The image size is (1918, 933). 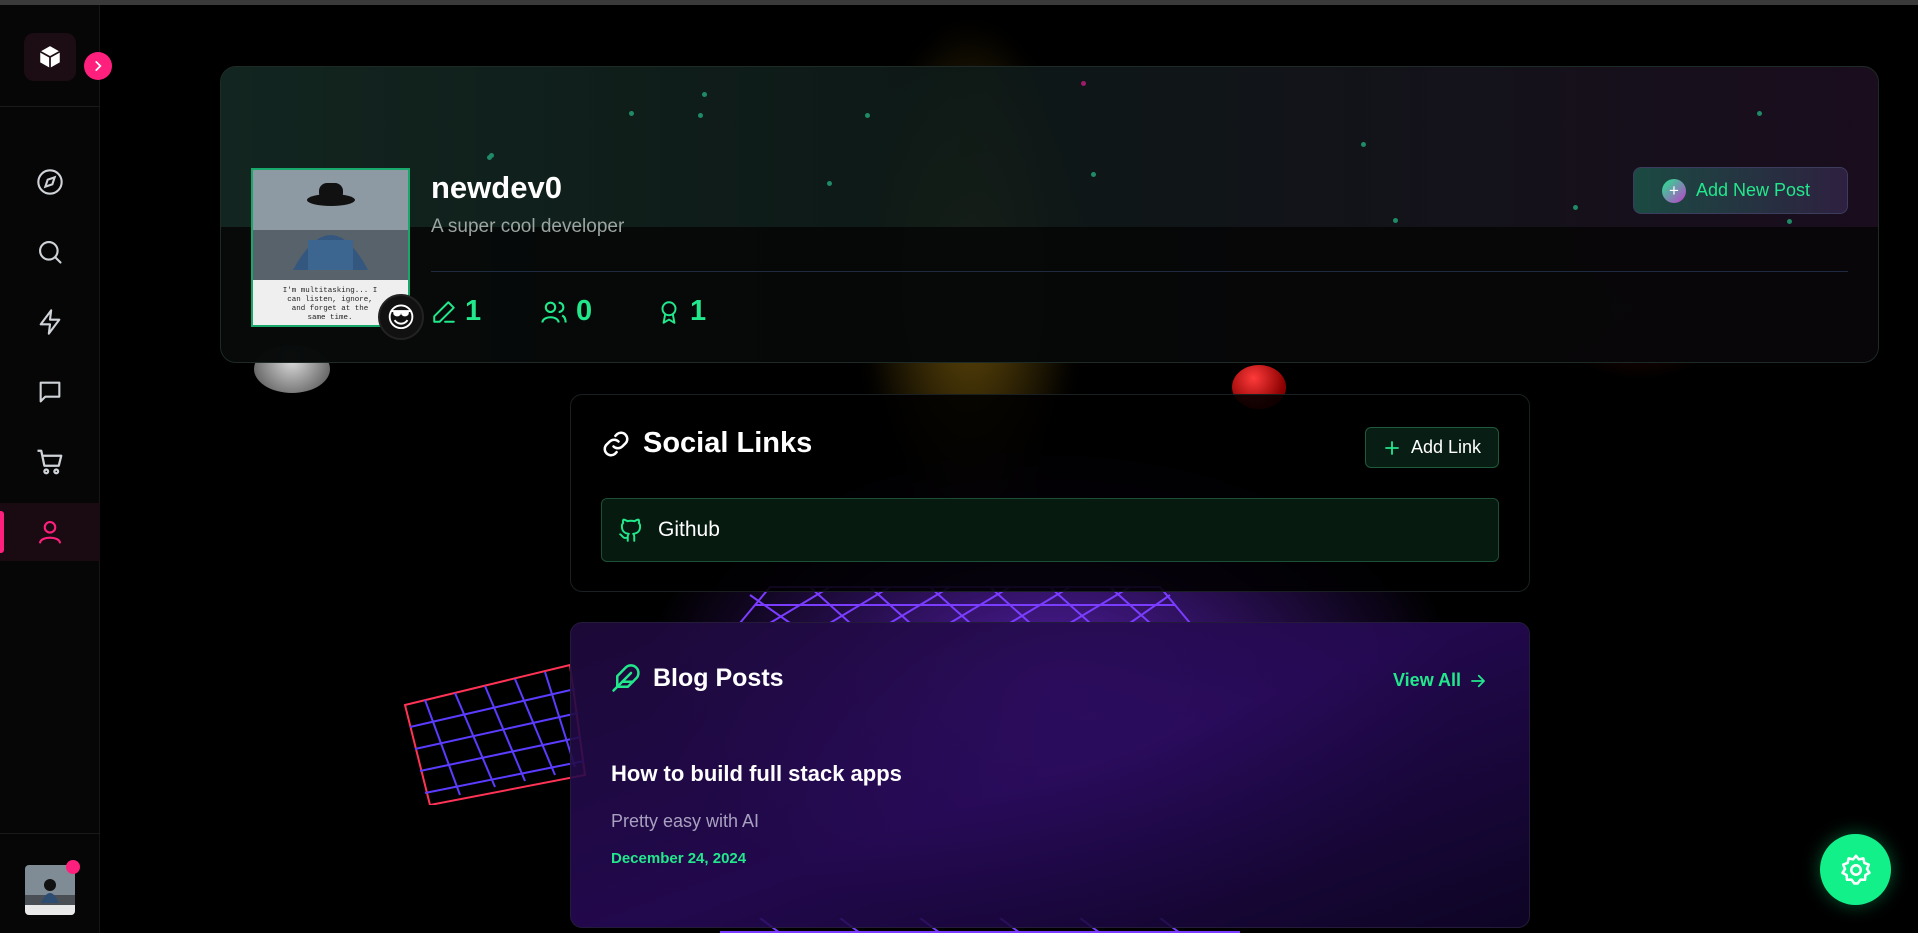 I want to click on app-logo, so click(x=50, y=57).